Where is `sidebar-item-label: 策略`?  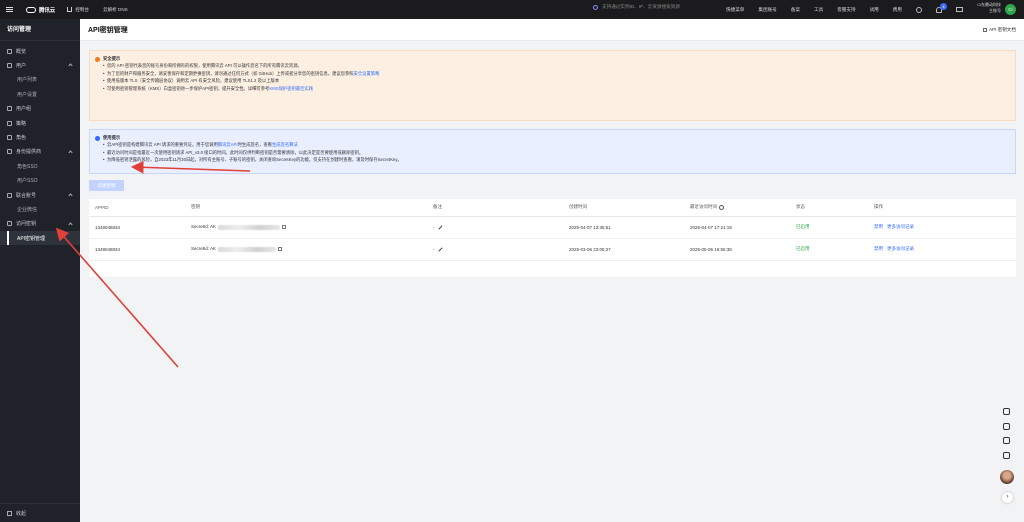
sidebar-item-label: 策略 is located at coordinates (21, 123).